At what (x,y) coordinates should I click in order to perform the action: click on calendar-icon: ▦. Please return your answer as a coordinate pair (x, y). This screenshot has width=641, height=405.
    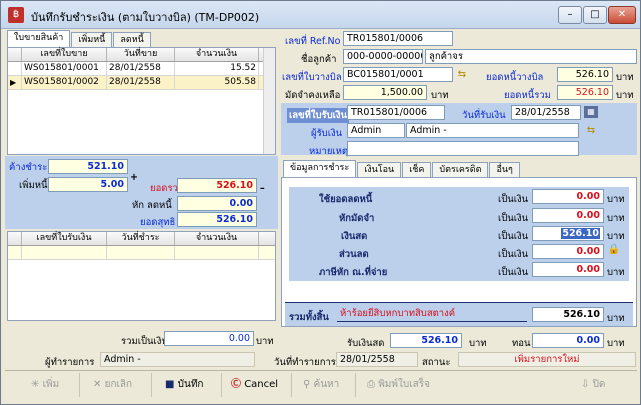
    Looking at the image, I should click on (591, 112).